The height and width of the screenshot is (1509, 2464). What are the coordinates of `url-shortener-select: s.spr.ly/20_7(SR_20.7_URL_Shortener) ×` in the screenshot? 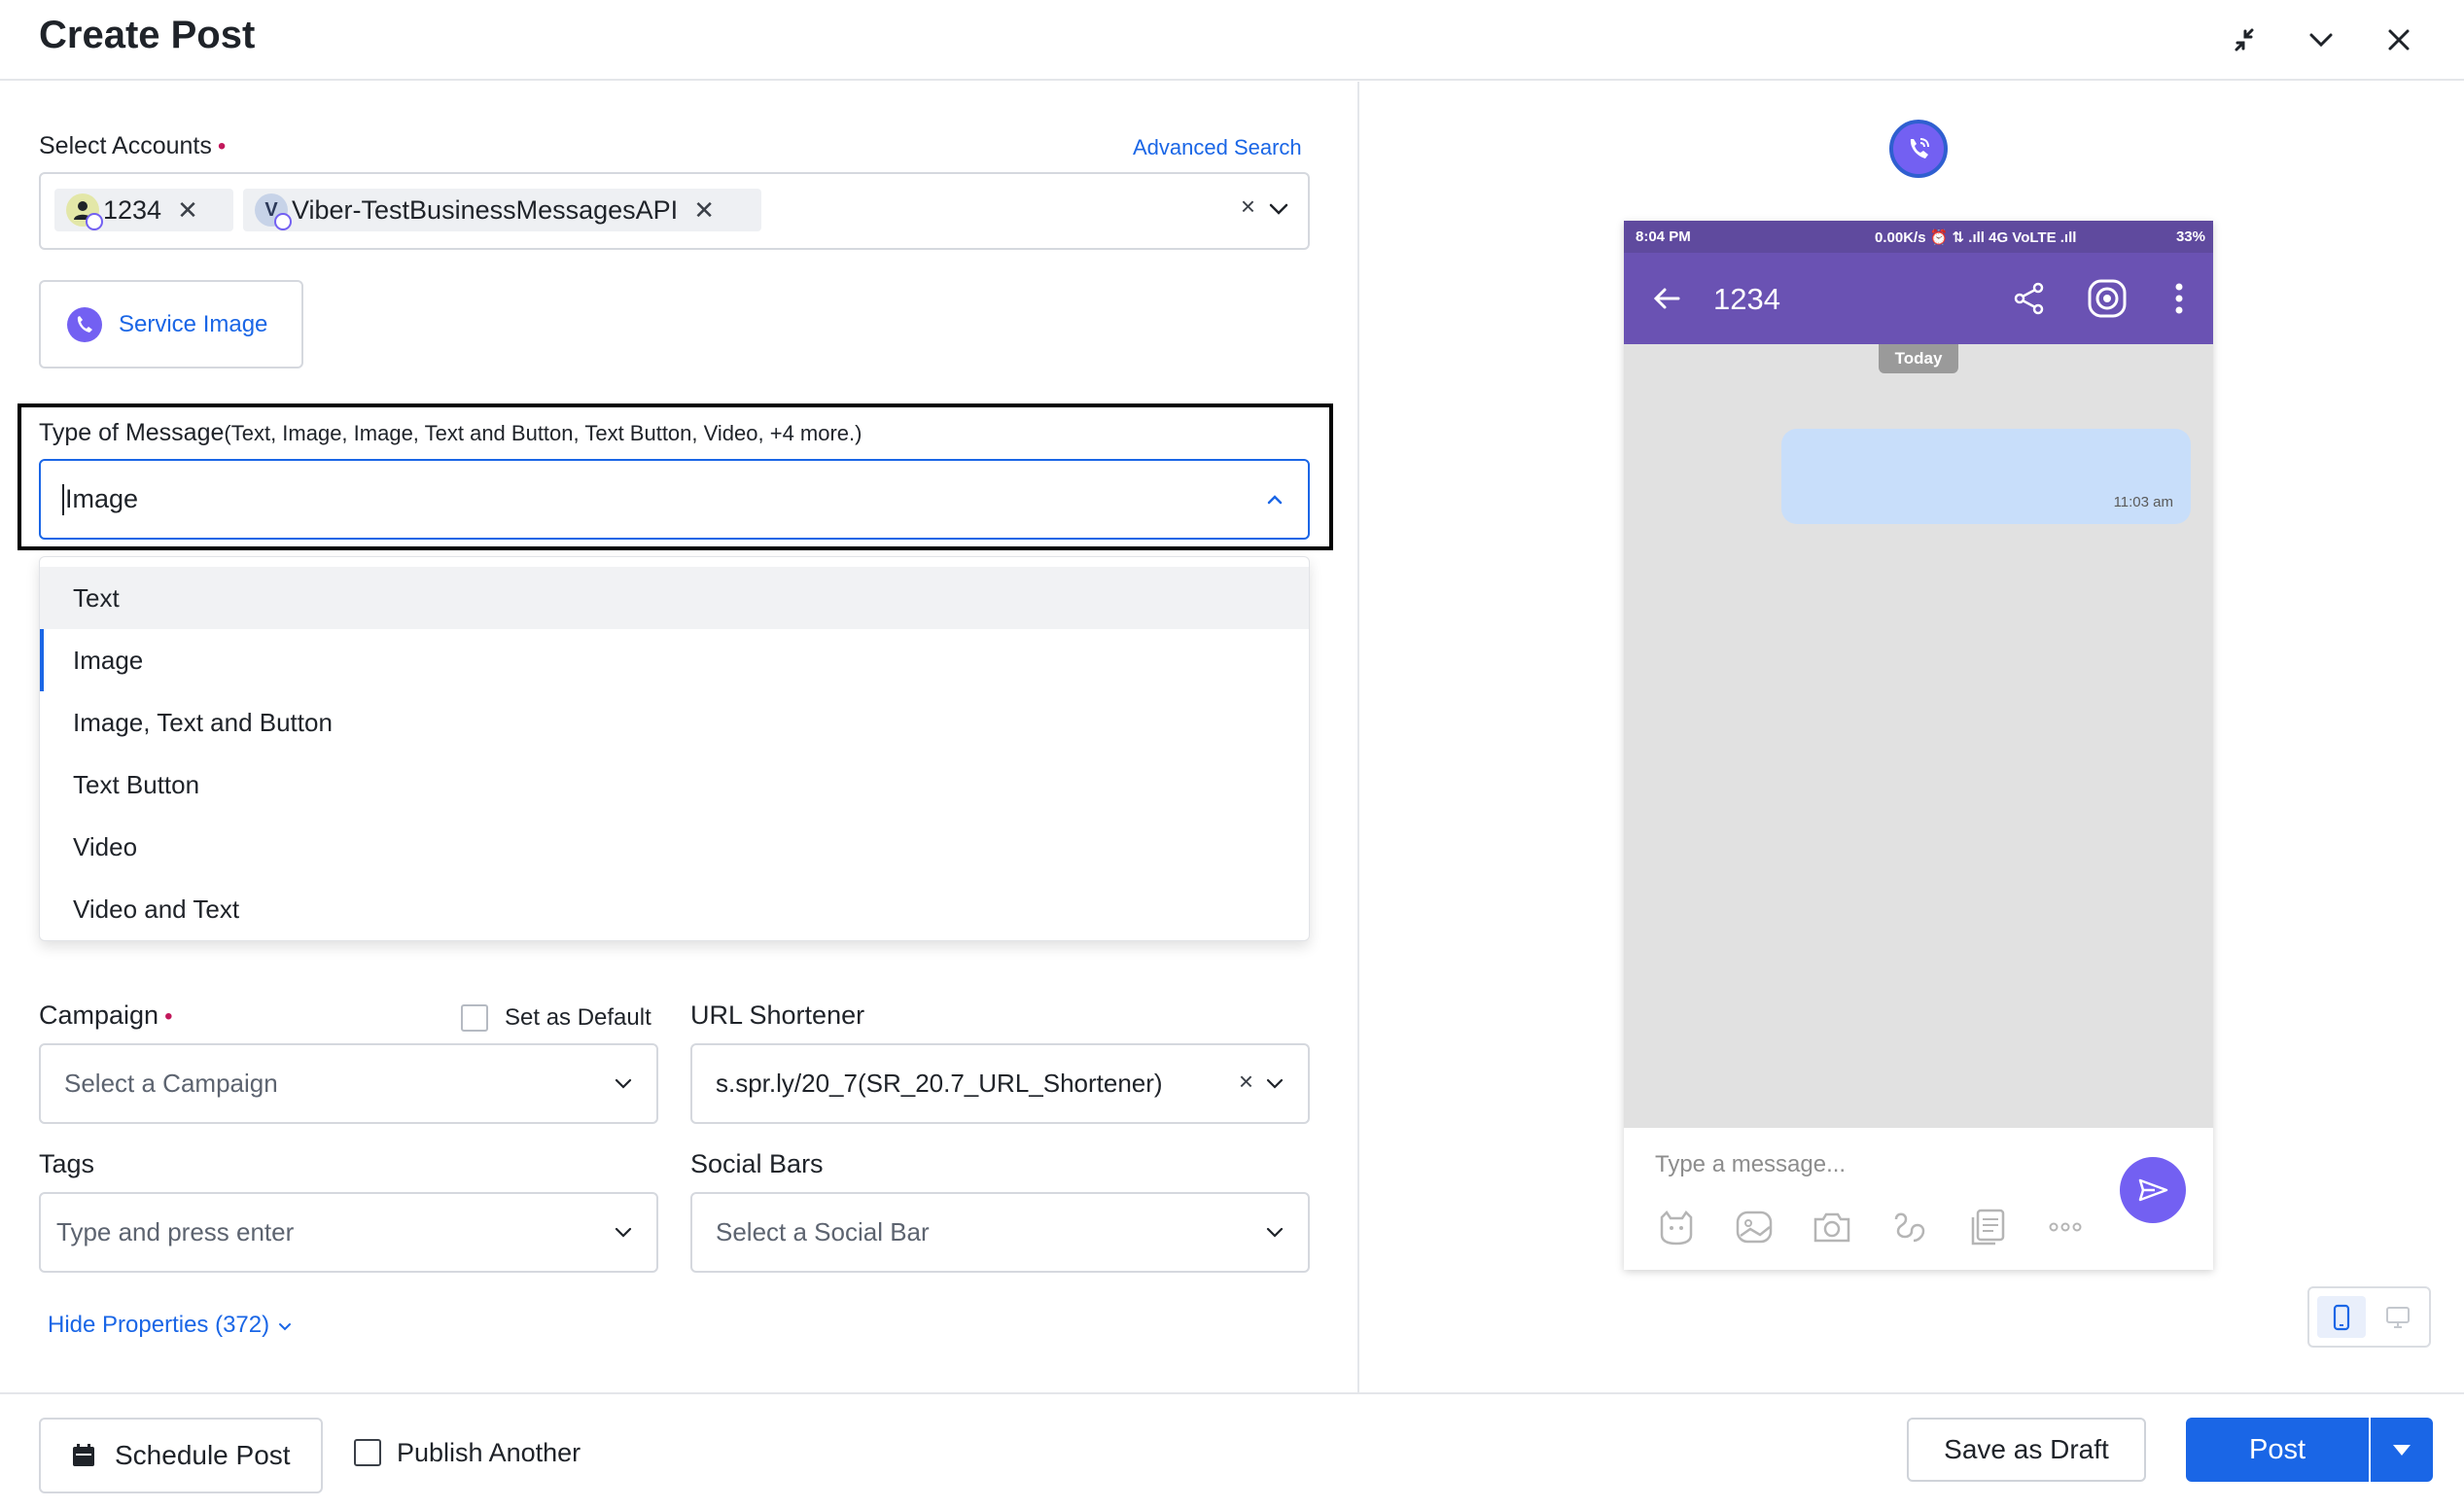 It's located at (1000, 1083).